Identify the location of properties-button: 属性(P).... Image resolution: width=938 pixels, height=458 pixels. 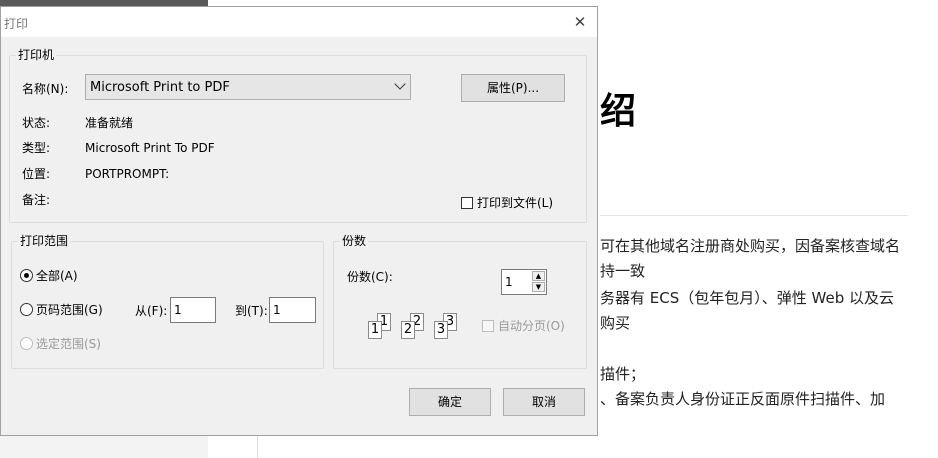
(513, 88).